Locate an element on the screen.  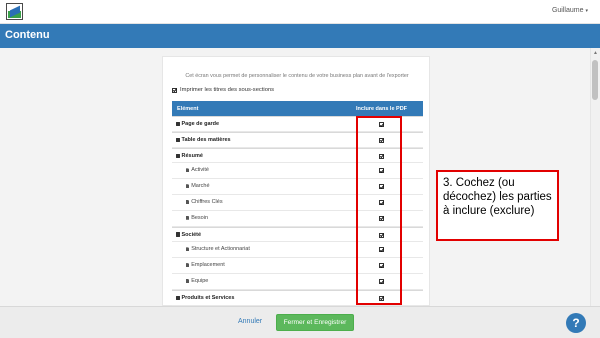
table-header: Elément Inclure dans le PDF is located at coordinates (297, 108).